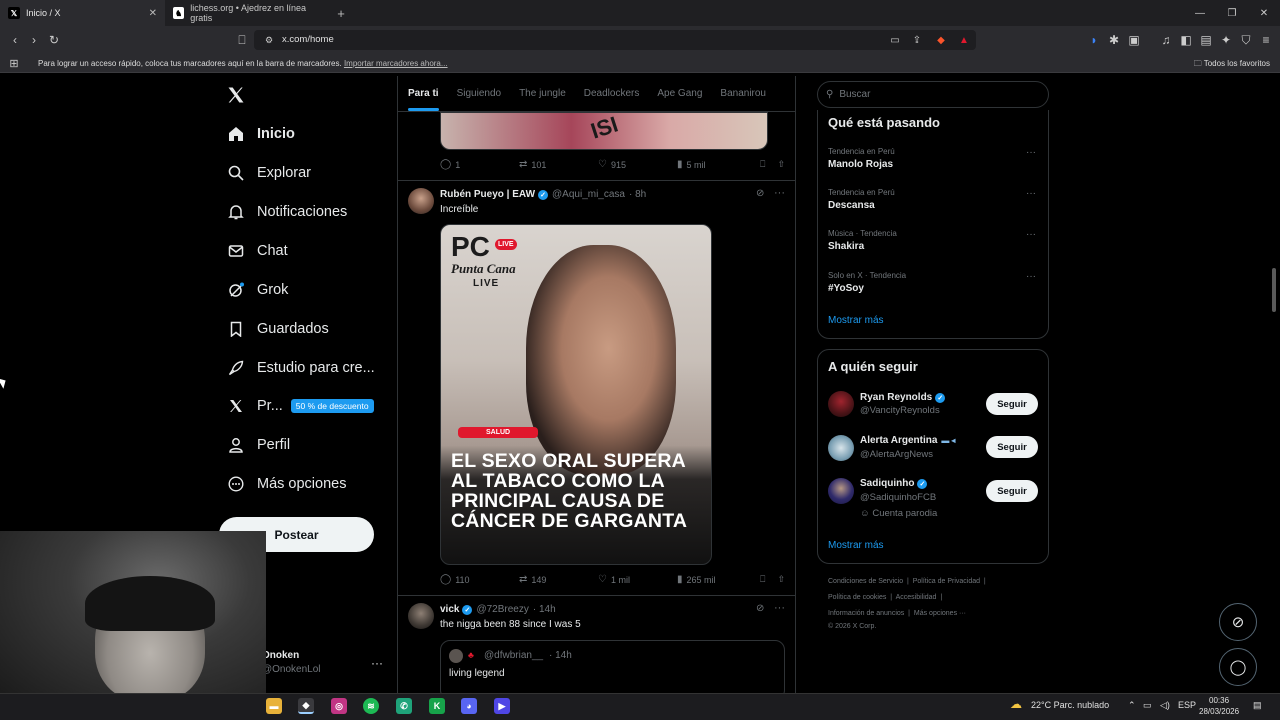 The image size is (1280, 720). Describe the element at coordinates (287, 484) in the screenshot. I see `nav-item-mas-opciones: Más opciones` at that location.